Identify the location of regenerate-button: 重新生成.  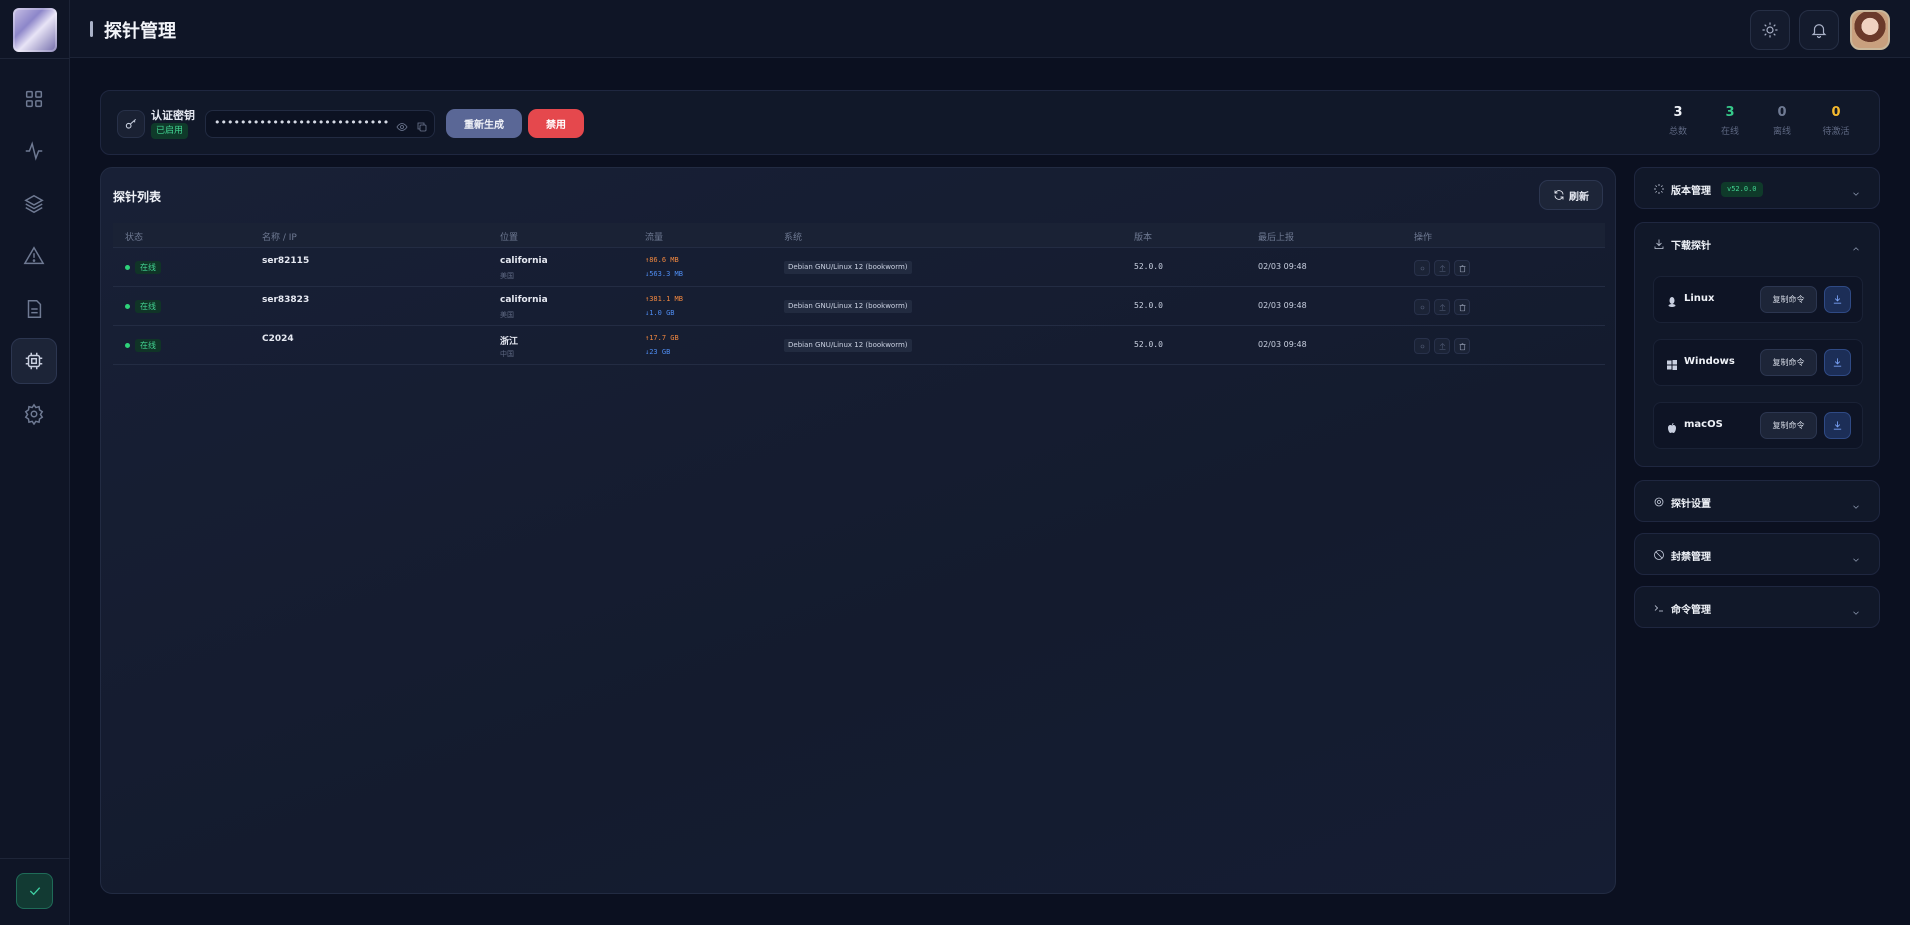
(484, 123).